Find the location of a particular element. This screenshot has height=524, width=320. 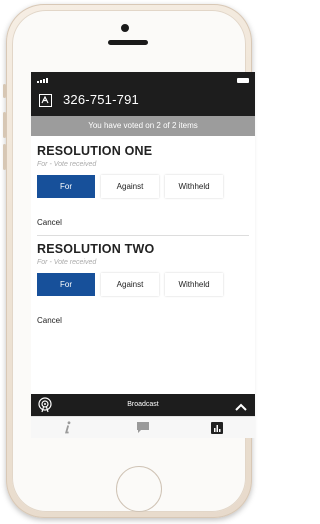

broadcast-bar: Broadcast is located at coordinates (143, 405).